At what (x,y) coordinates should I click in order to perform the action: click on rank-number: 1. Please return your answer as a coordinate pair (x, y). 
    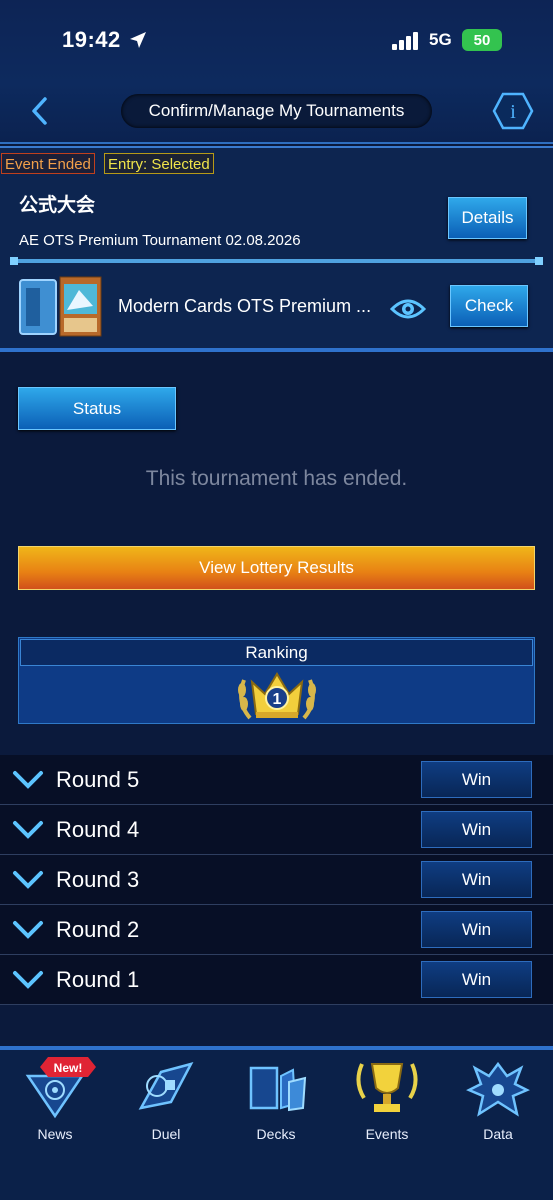
    Looking at the image, I should click on (277, 699).